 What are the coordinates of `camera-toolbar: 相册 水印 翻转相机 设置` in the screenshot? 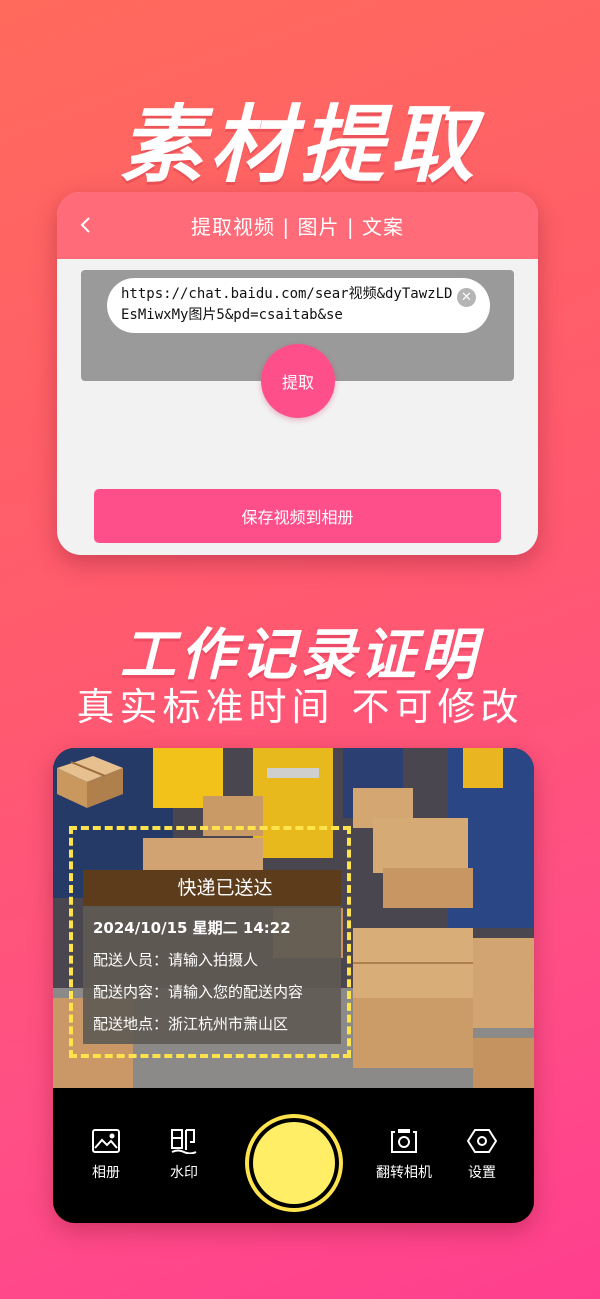 It's located at (293, 1155).